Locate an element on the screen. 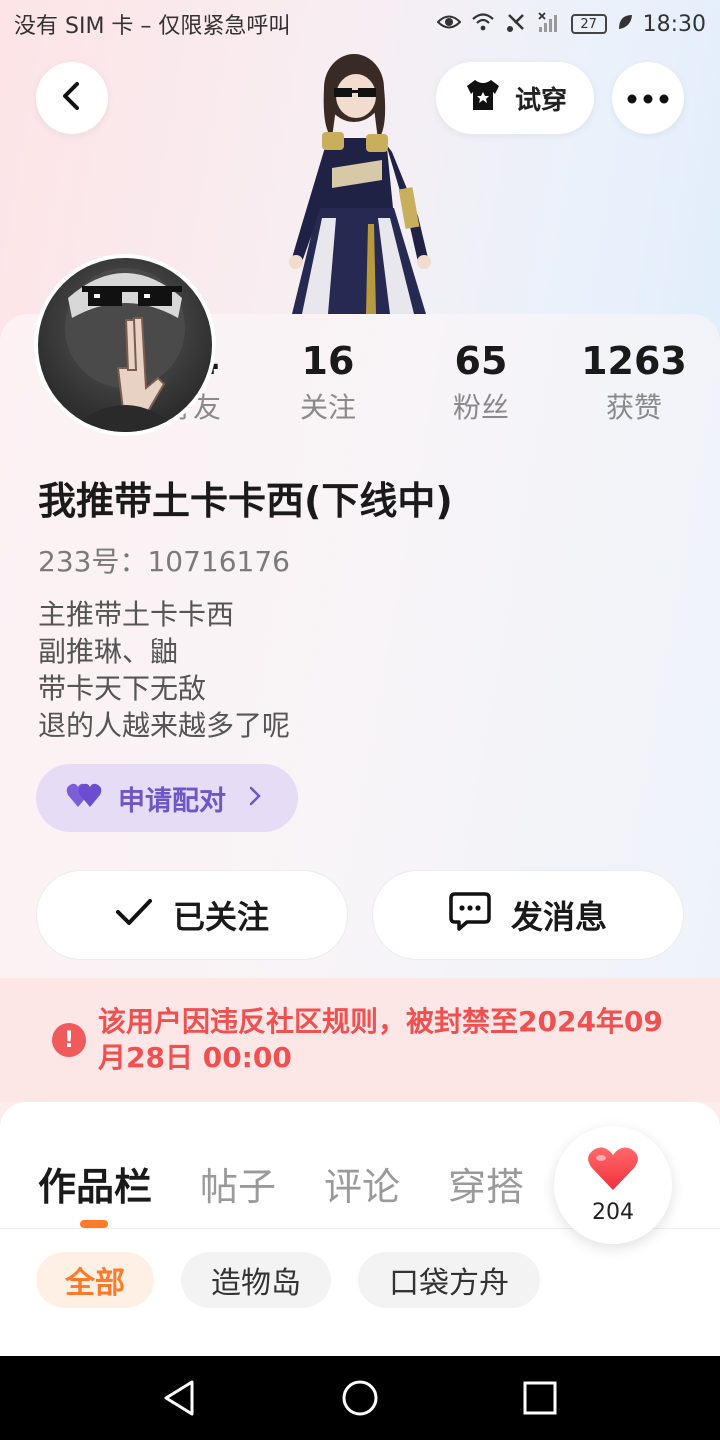  stat-label: 获赞 is located at coordinates (633, 407).